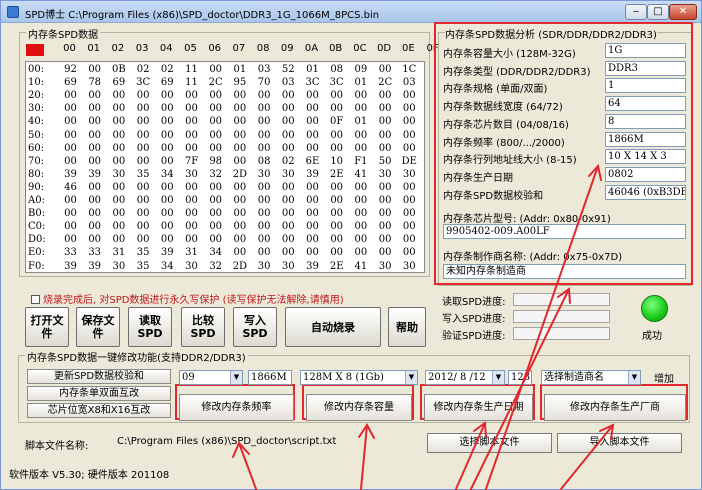 Image resolution: width=702 pixels, height=490 pixels. What do you see at coordinates (645, 157) in the screenshot?
I see `analysis-field-value: 10 X 14 X 3` at bounding box center [645, 157].